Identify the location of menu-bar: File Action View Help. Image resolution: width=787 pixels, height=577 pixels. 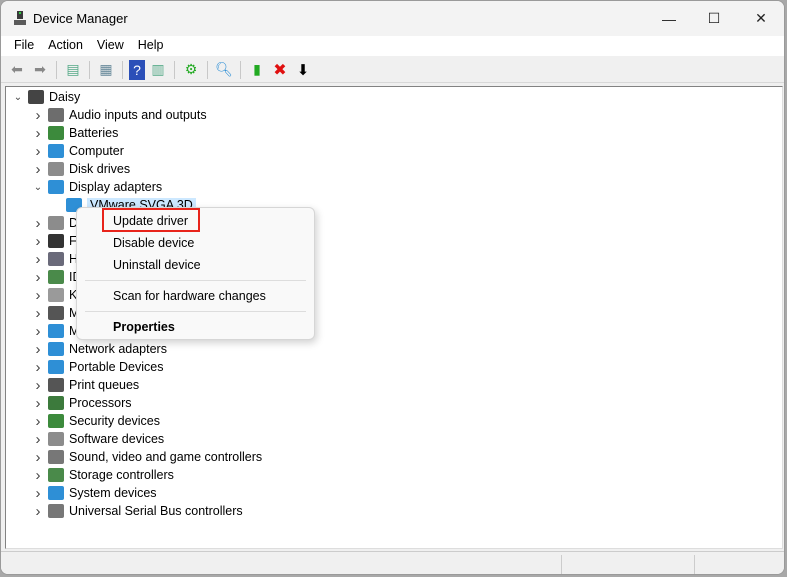
(392, 46).